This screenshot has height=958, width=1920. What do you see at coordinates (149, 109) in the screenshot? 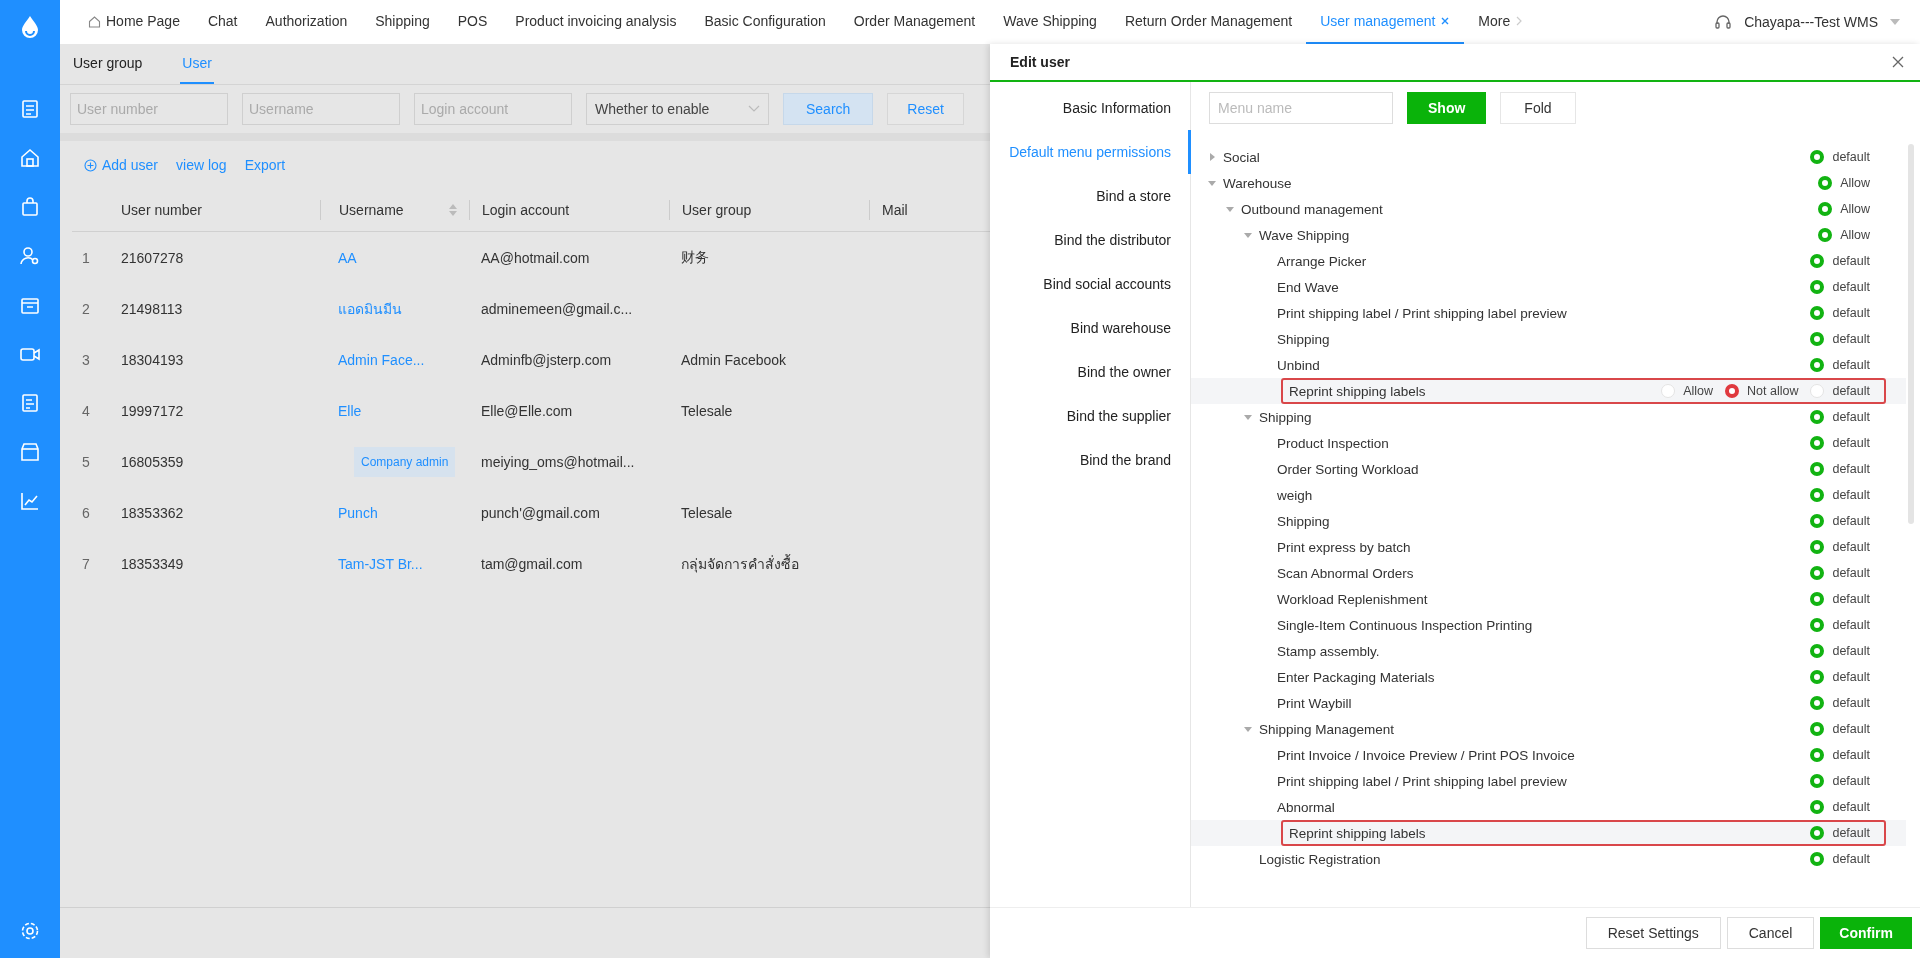
I see `filter-field: User number` at bounding box center [149, 109].